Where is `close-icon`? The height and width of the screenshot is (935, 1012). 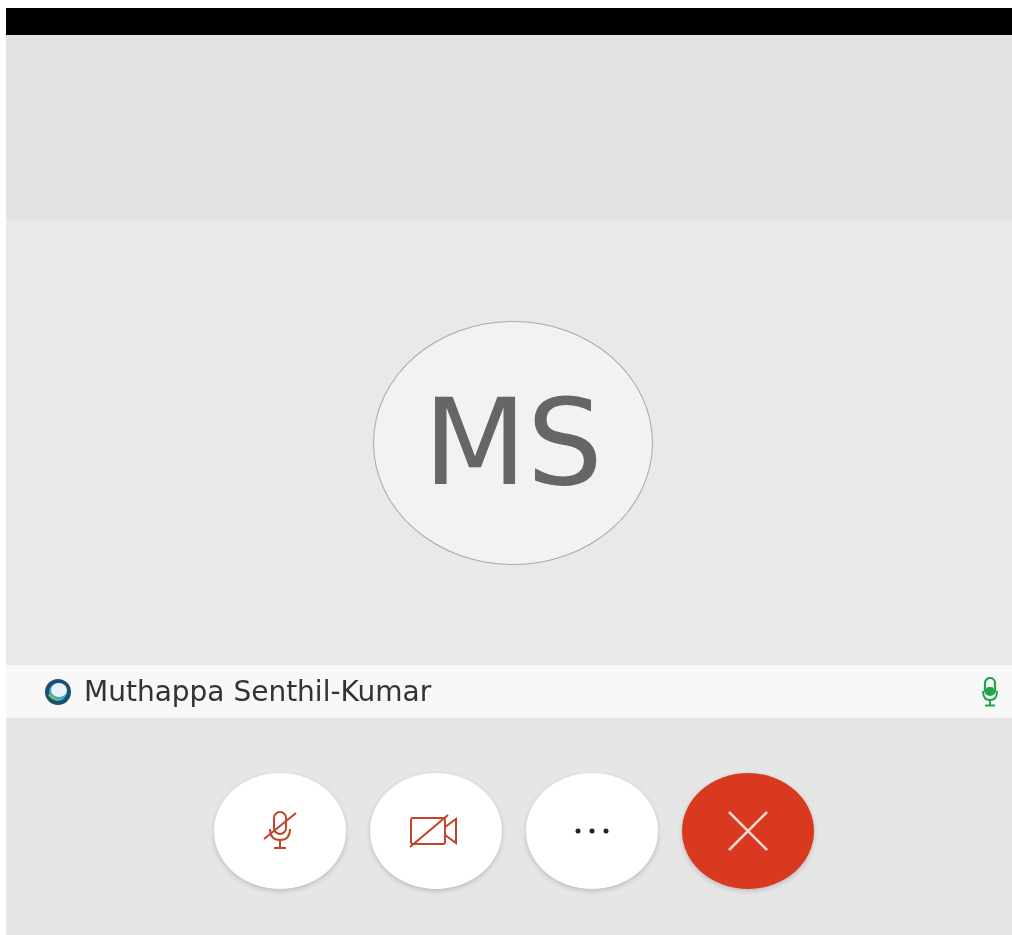 close-icon is located at coordinates (748, 830).